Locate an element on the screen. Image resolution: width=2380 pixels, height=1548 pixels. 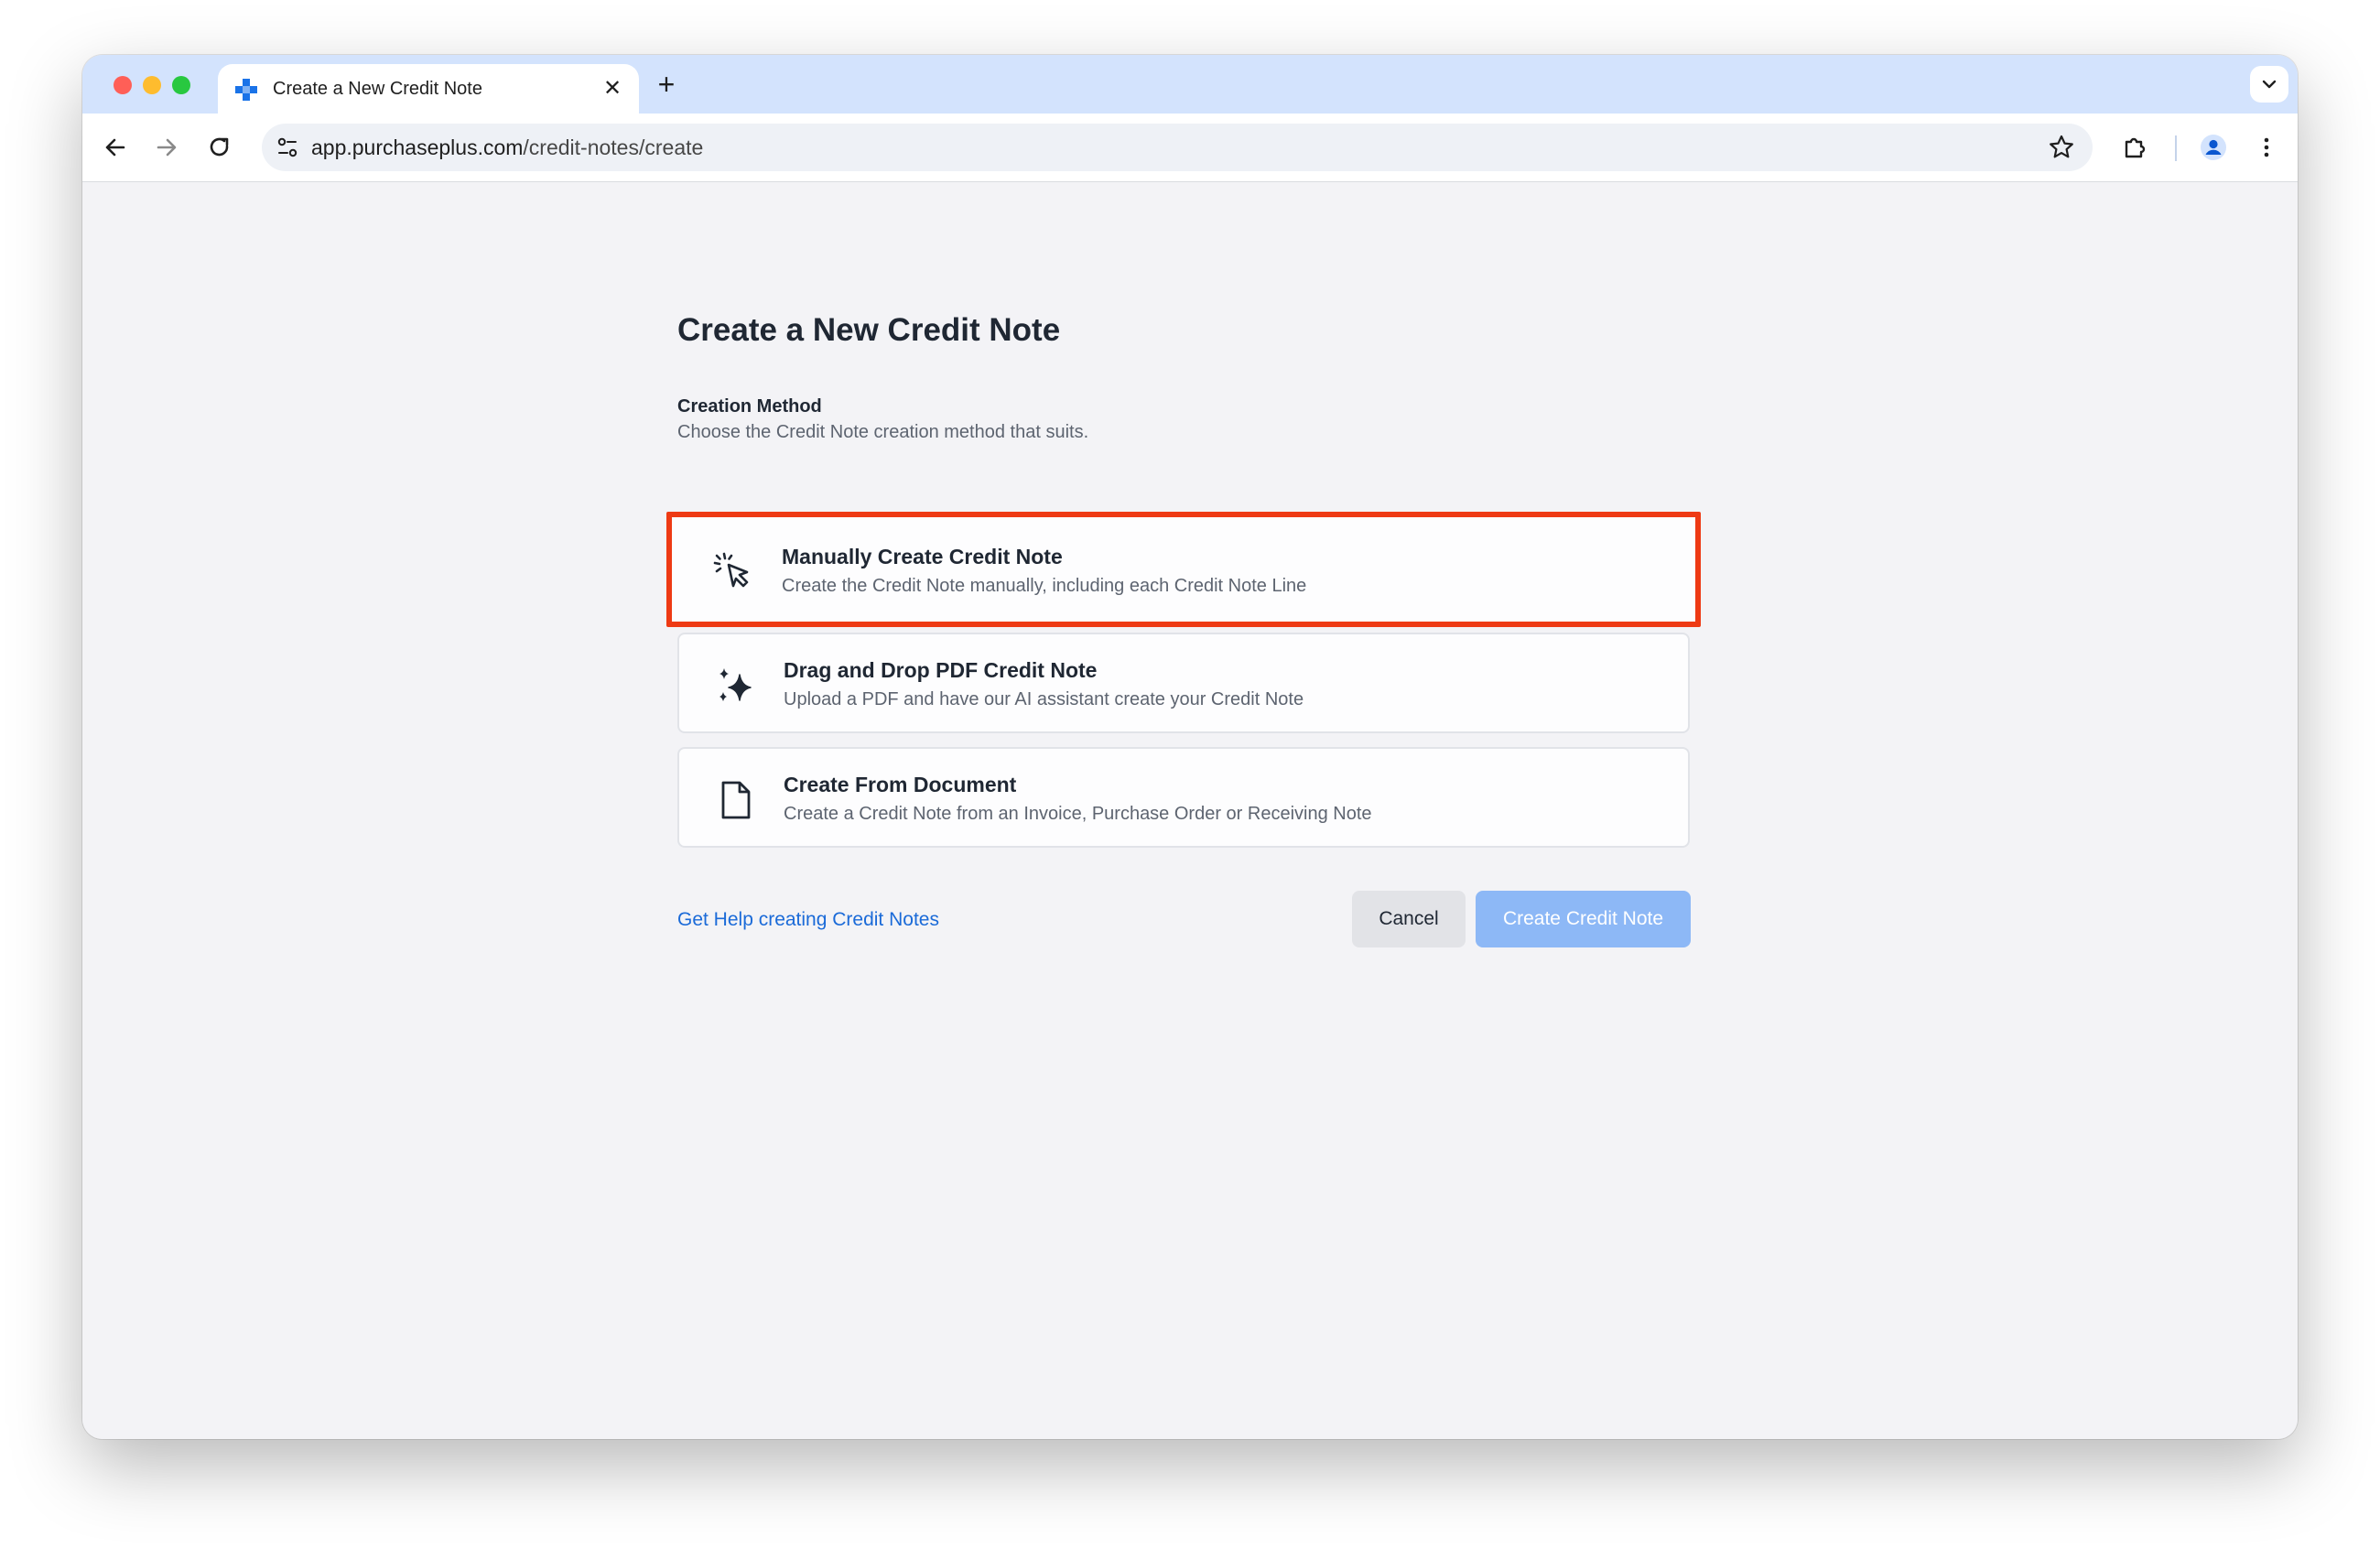
browser-toolbar: app.purchaseplus.com/credit-notes/create is located at coordinates (1190, 148).